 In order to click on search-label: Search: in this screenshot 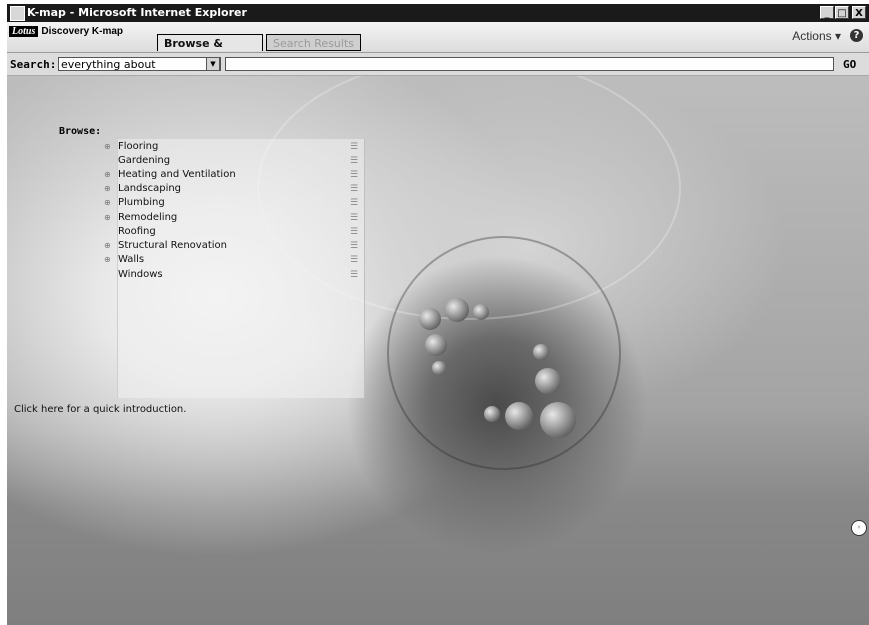, I will do `click(33, 64)`.